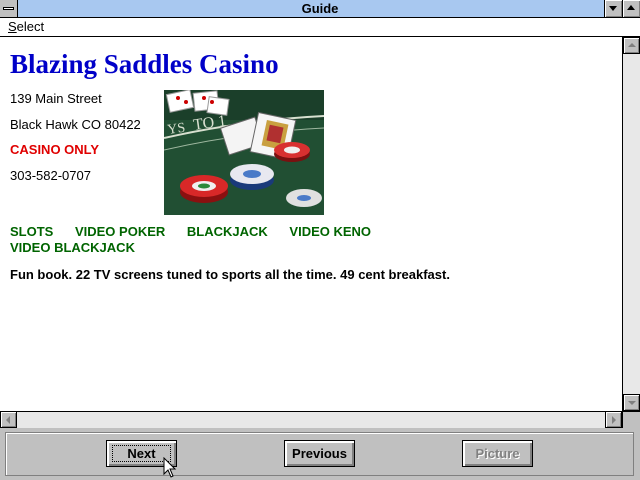 The width and height of the screenshot is (640, 480). I want to click on scroll-down-button, so click(631, 402).